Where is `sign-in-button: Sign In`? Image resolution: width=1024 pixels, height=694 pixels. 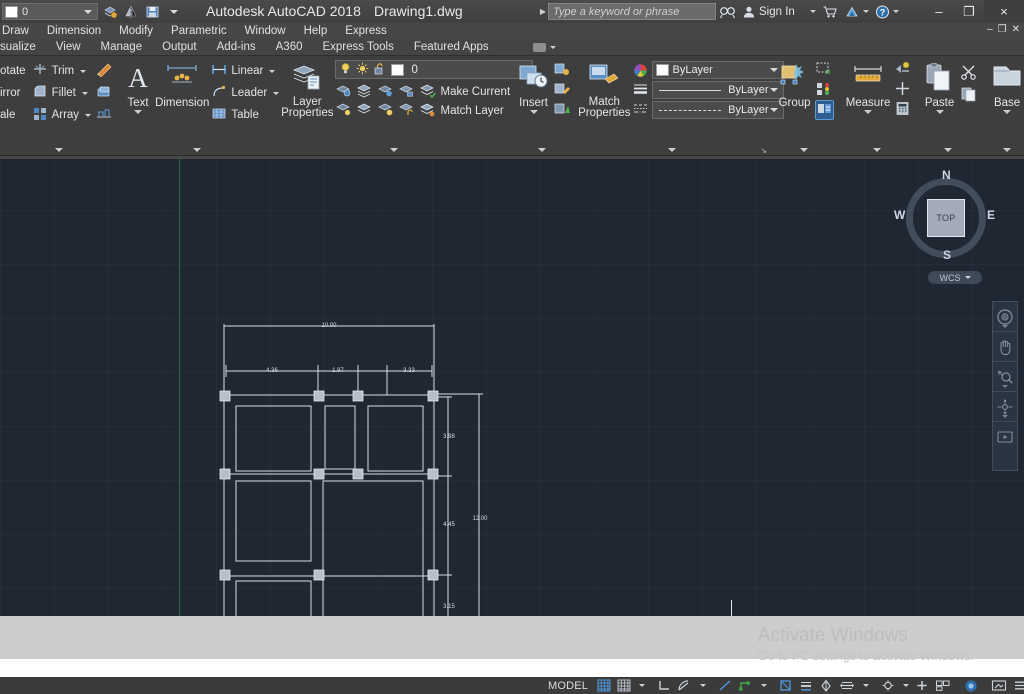 sign-in-button: Sign In is located at coordinates (779, 11).